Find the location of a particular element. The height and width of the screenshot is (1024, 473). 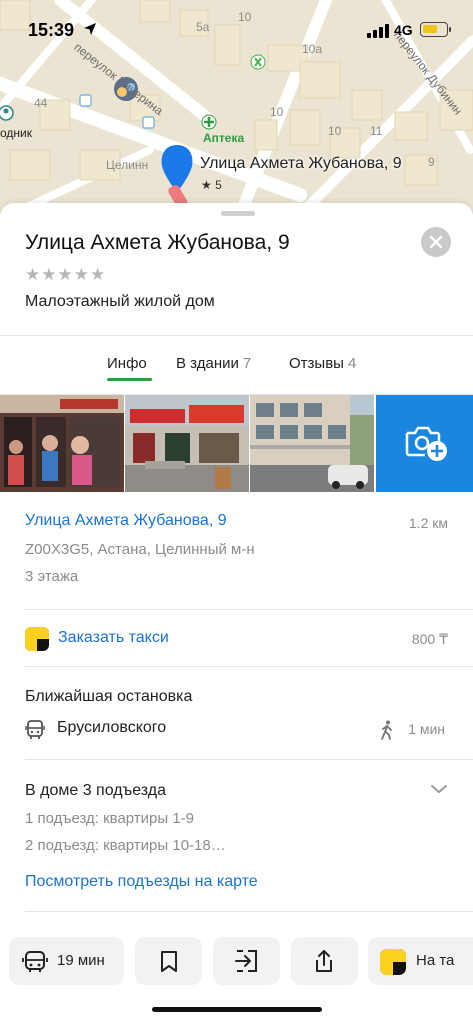

rating-stars: ★★★★★ is located at coordinates (65, 275).